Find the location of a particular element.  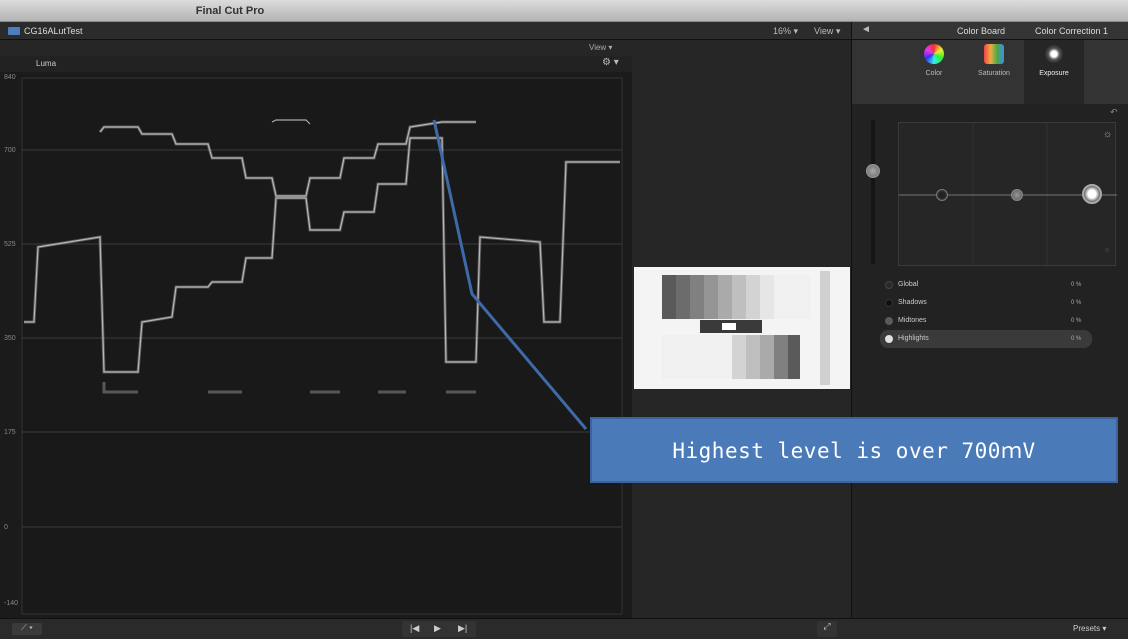

midtones-puck is located at coordinates (1017, 195).